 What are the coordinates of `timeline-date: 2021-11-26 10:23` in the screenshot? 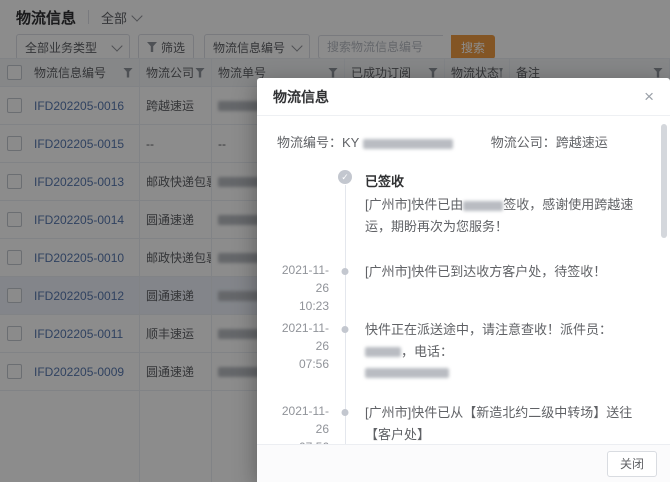 It's located at (302, 286).